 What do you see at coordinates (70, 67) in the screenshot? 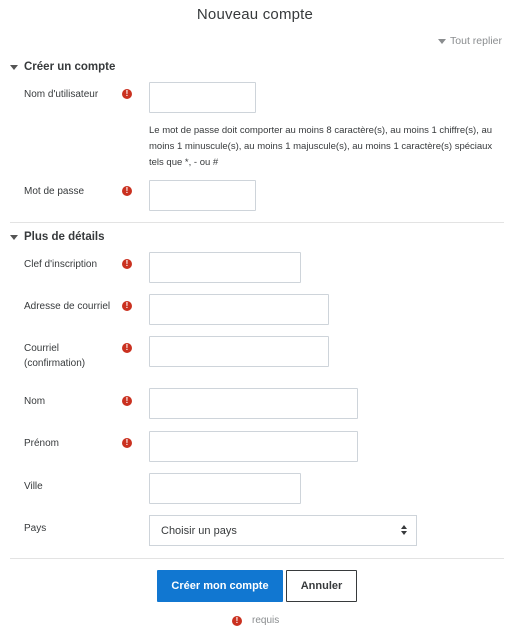
I see `section-title: Créer un compte` at bounding box center [70, 67].